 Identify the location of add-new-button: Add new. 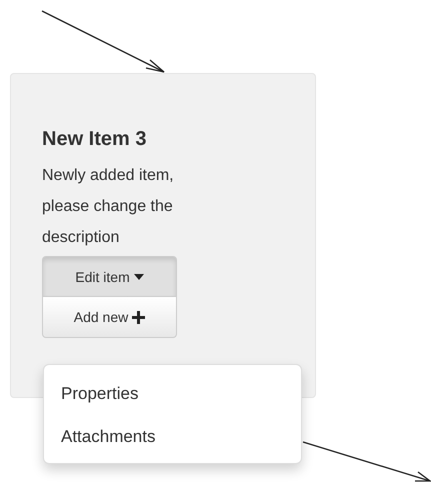
(109, 317).